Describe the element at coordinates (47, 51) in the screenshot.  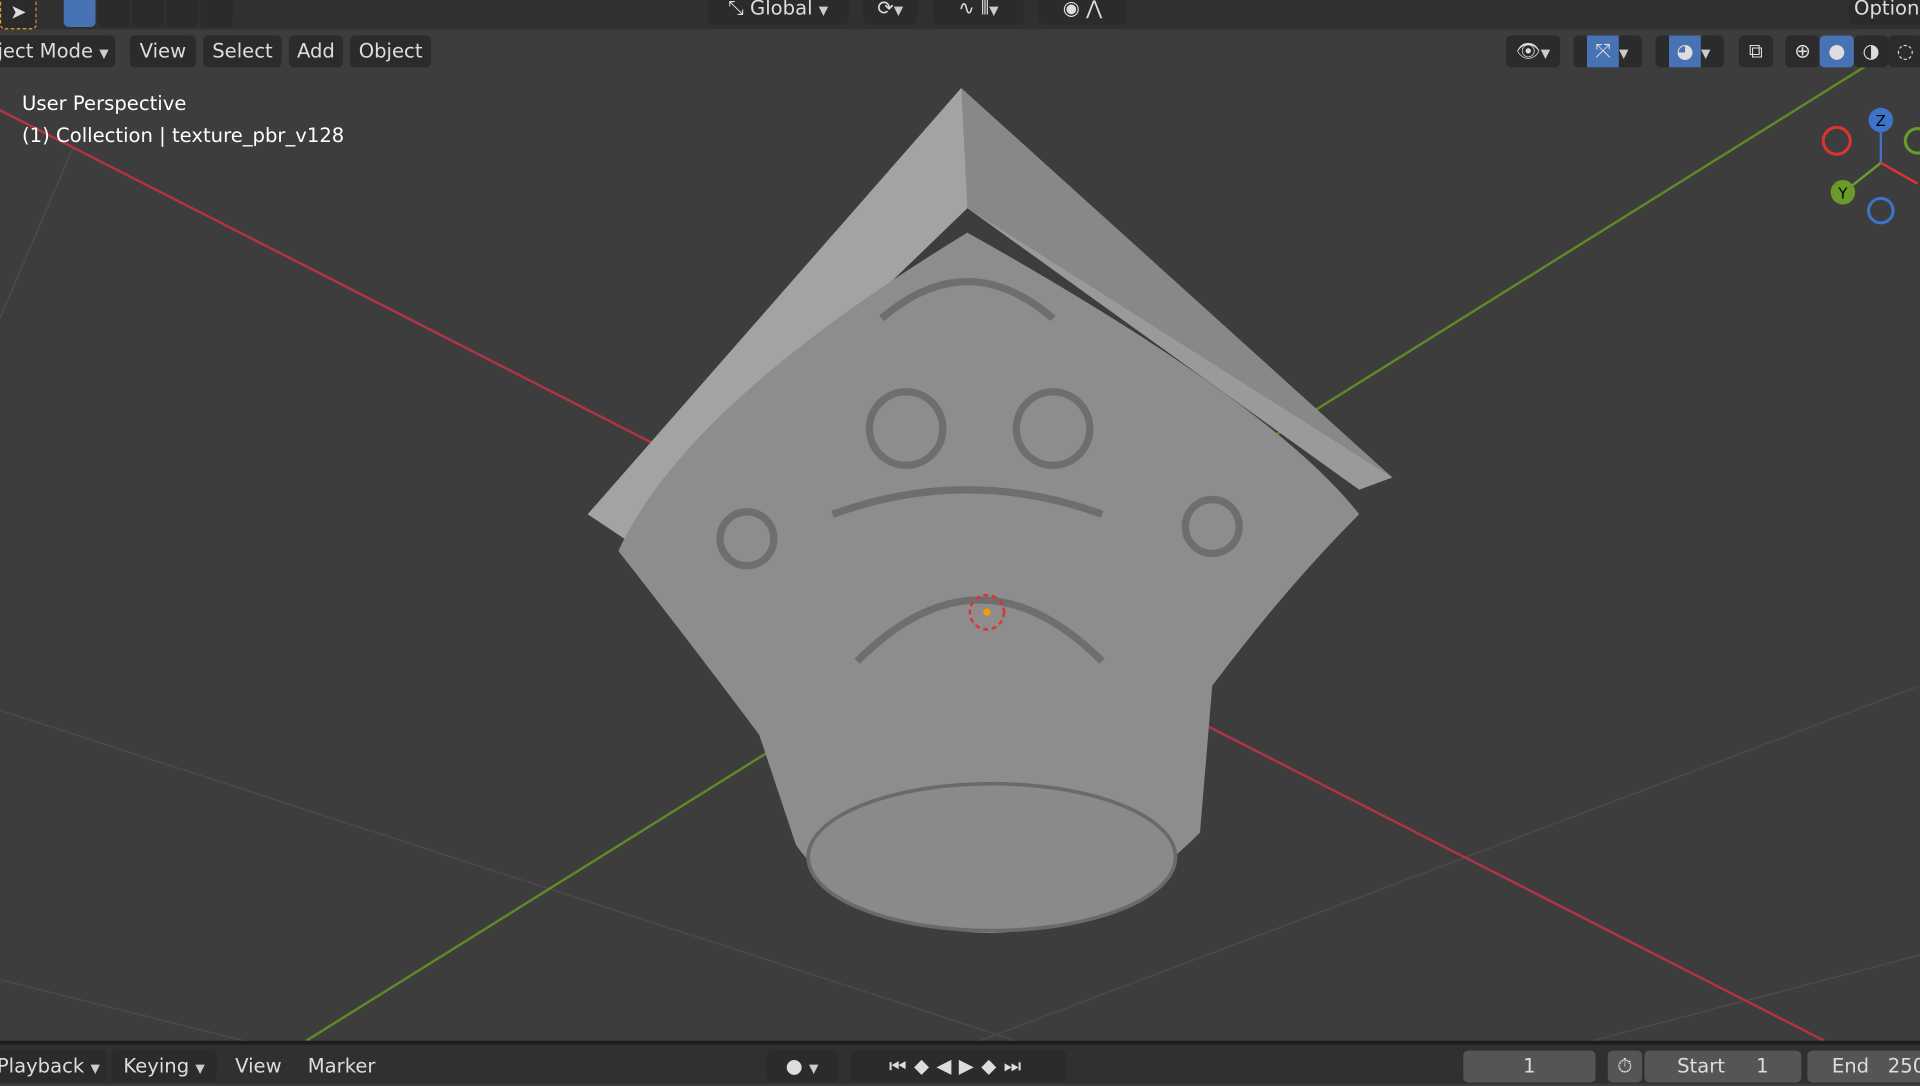
I see `mode-label: Object Mode` at that location.